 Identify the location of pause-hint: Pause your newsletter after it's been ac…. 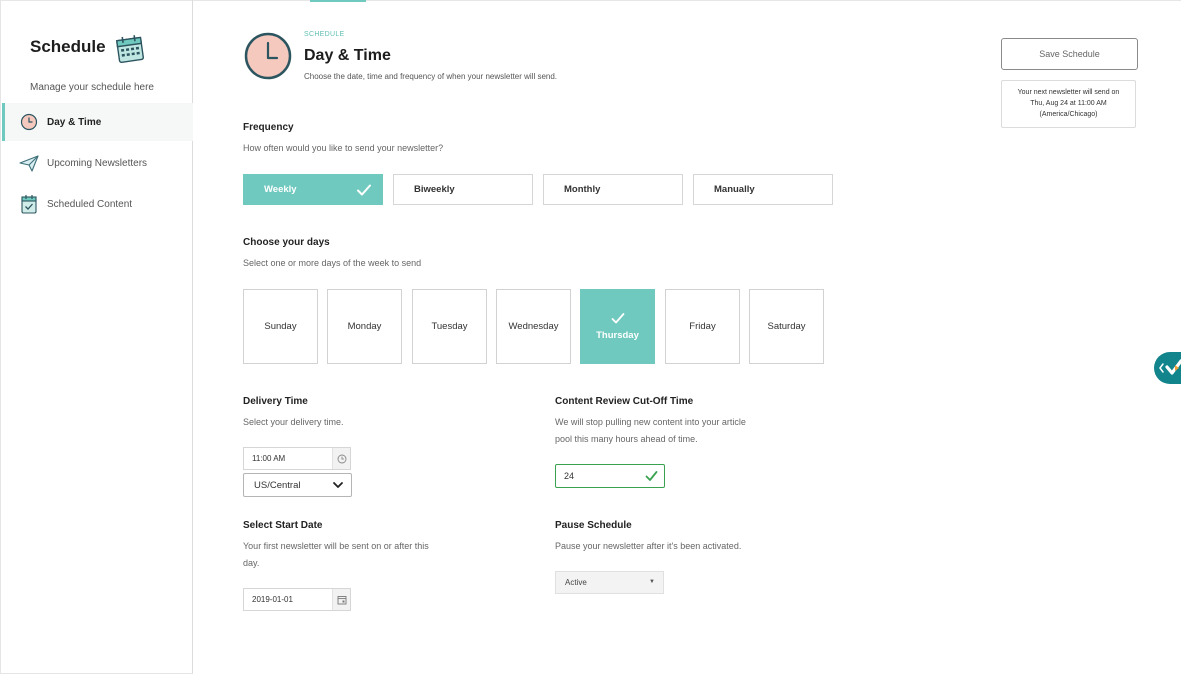
(648, 546).